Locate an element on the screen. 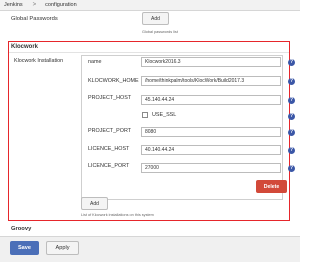  klocwork-section-title: Klocwork is located at coordinates (25, 47).